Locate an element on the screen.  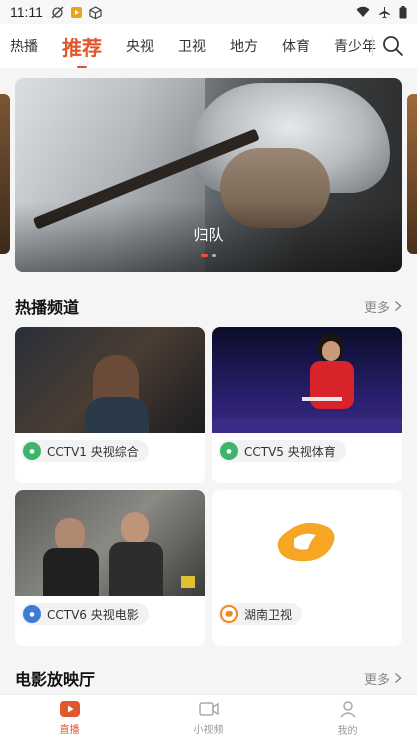
tab-local: 地方 is located at coordinates (244, 46).